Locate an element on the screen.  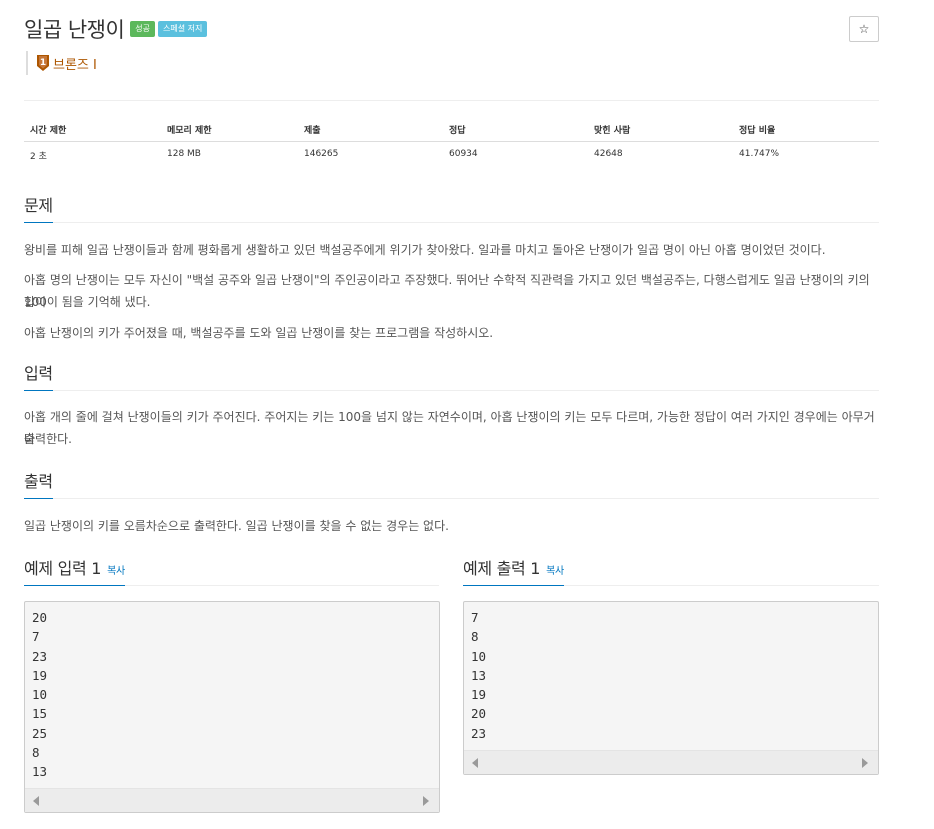
stats-value-time: 2 초 is located at coordinates (38, 157).